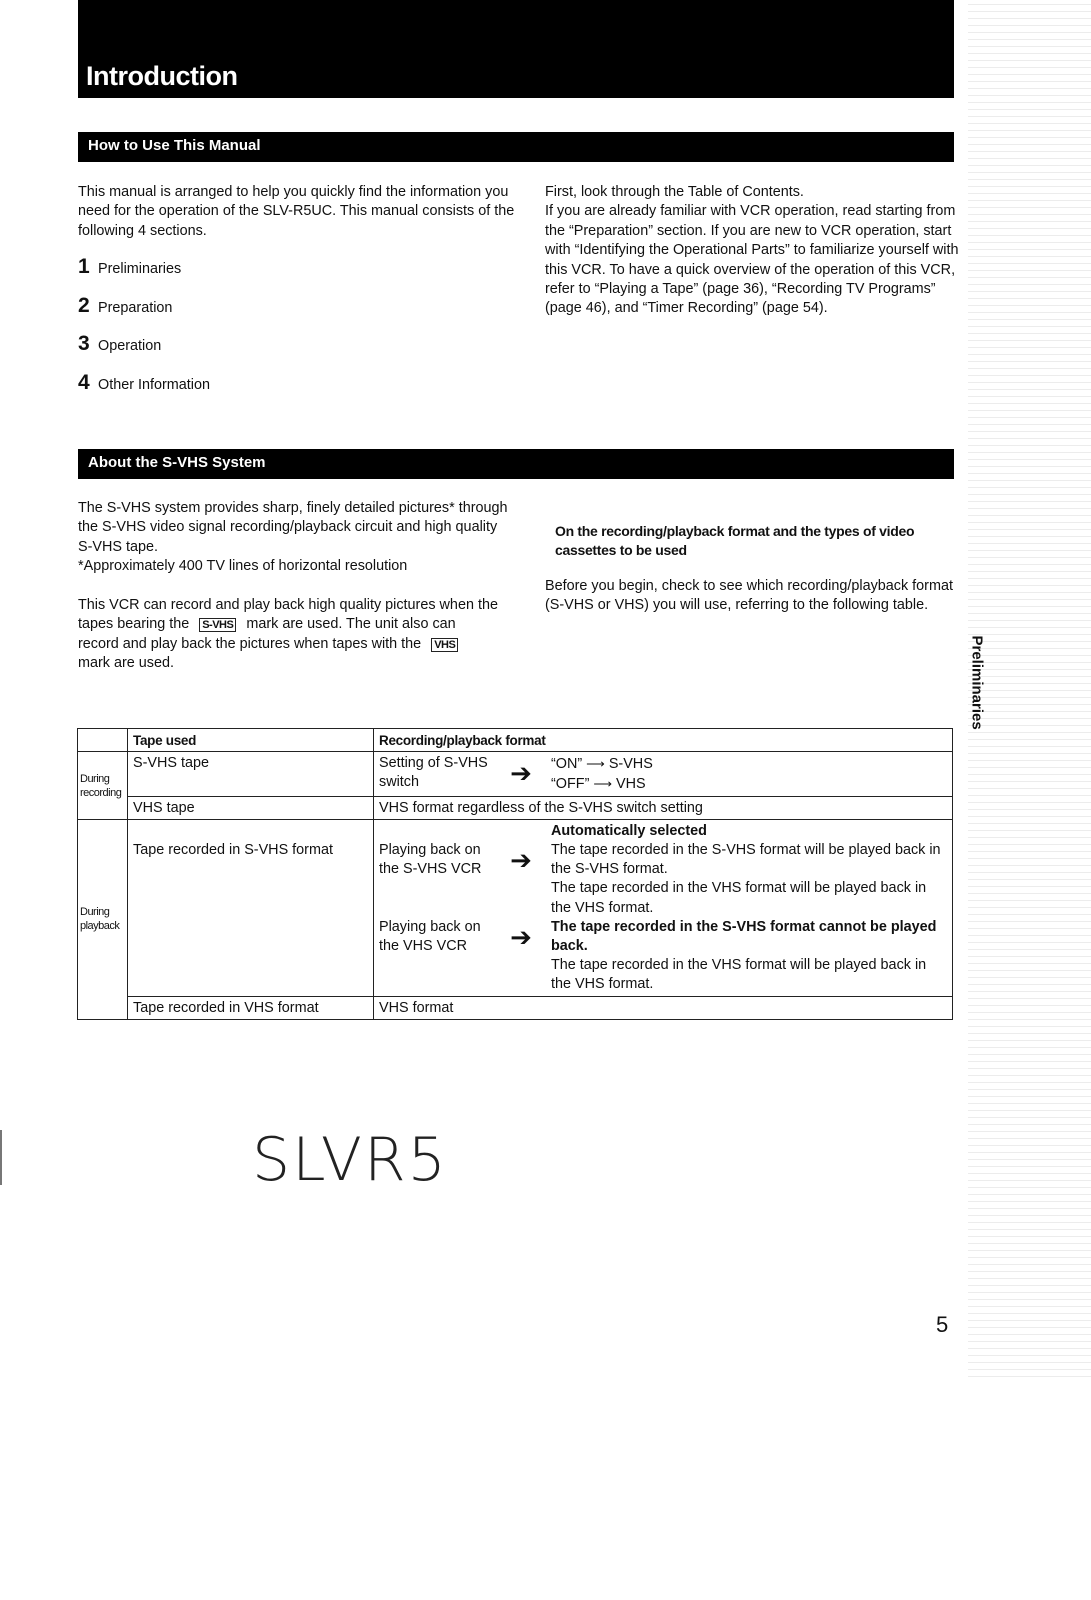 Image resolution: width=1091 pixels, height=1600 pixels. I want to click on vhs-vcr-label: Playing back on the VHS VCR, so click(430, 936).